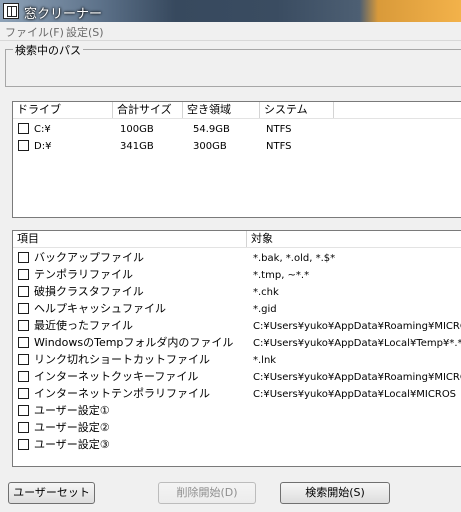 The image size is (461, 512). What do you see at coordinates (122, 393) in the screenshot?
I see `cleanup-item-label: インターネットテンポラリファイル` at bounding box center [122, 393].